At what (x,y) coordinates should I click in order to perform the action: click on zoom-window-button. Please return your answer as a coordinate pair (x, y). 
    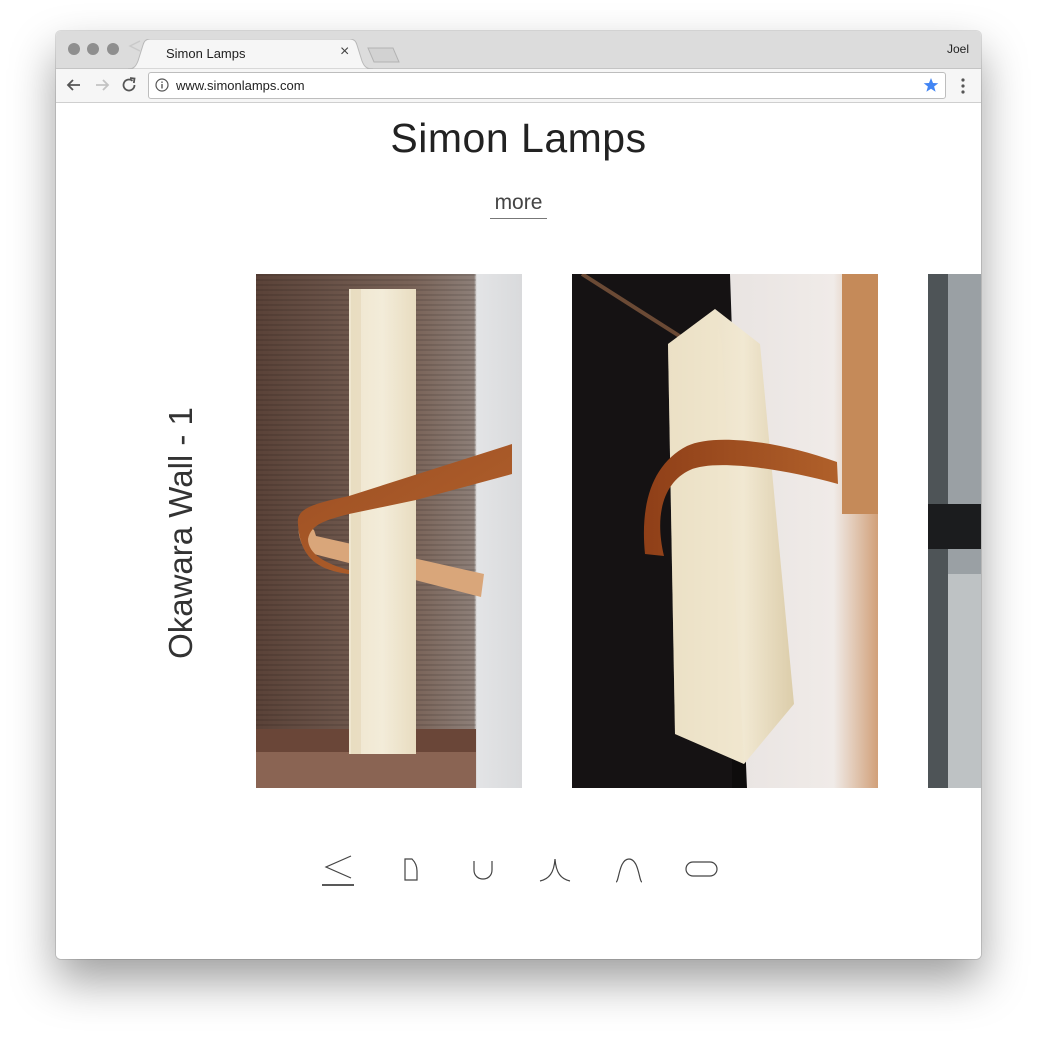
    Looking at the image, I should click on (113, 49).